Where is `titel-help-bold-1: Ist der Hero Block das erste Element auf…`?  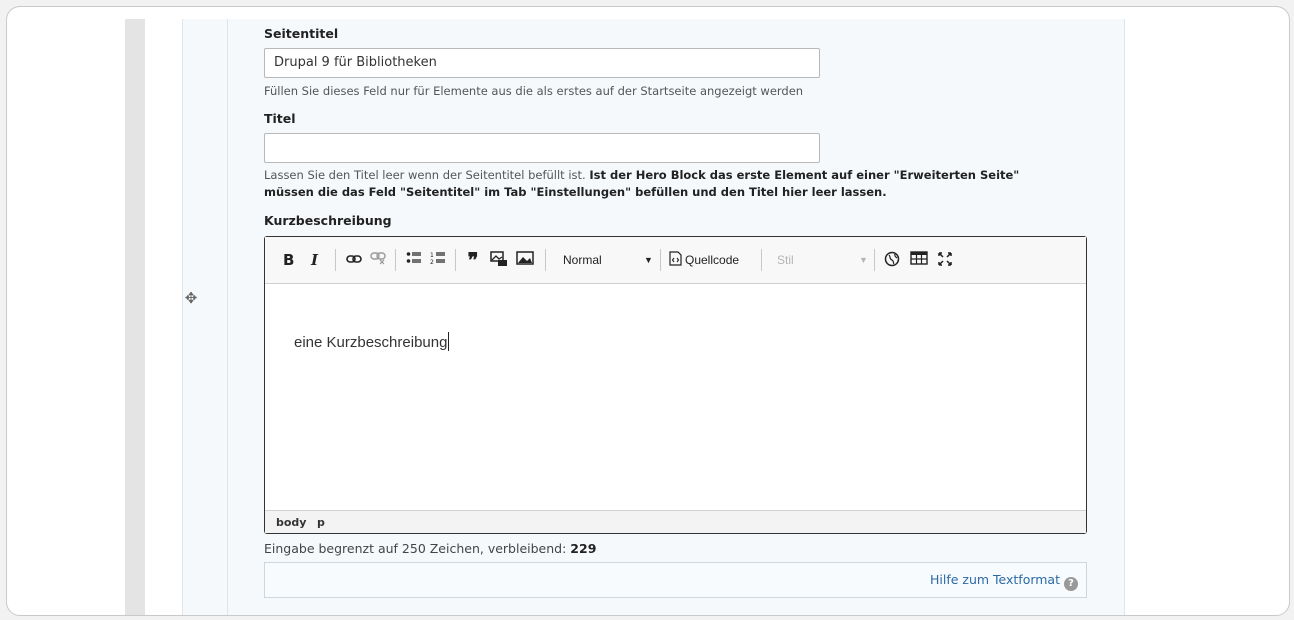 titel-help-bold-1: Ist der Hero Block das erste Element auf… is located at coordinates (804, 175).